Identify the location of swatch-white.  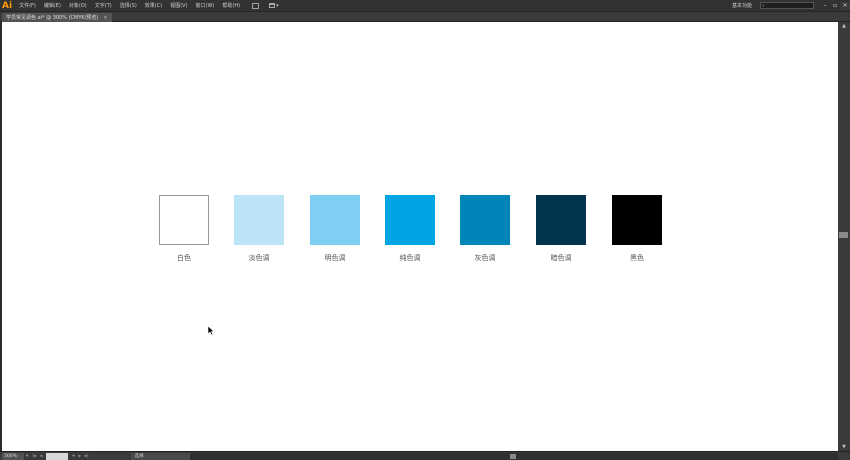
(184, 220).